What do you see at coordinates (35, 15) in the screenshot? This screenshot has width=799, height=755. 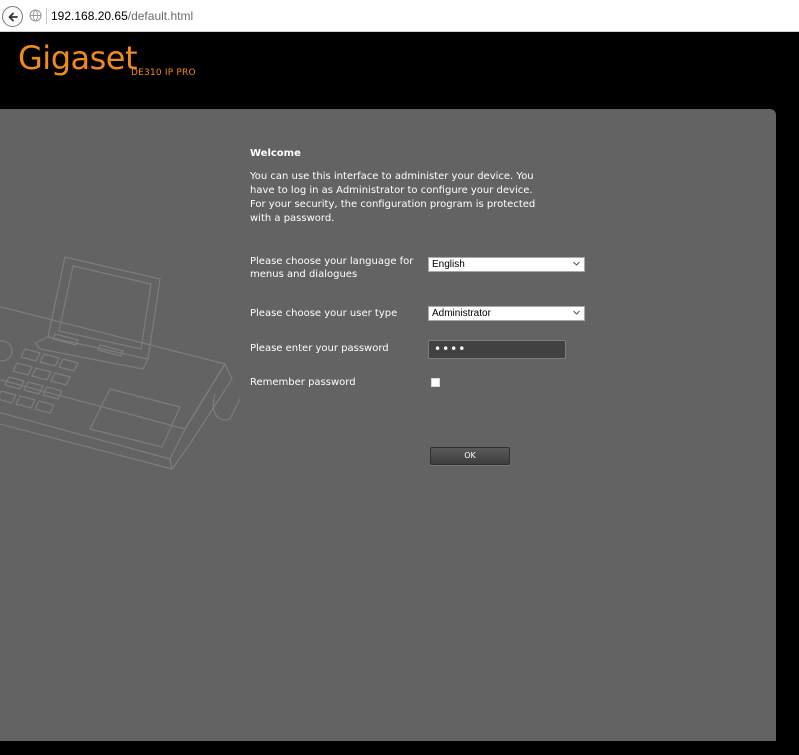 I see `globe-icon` at bounding box center [35, 15].